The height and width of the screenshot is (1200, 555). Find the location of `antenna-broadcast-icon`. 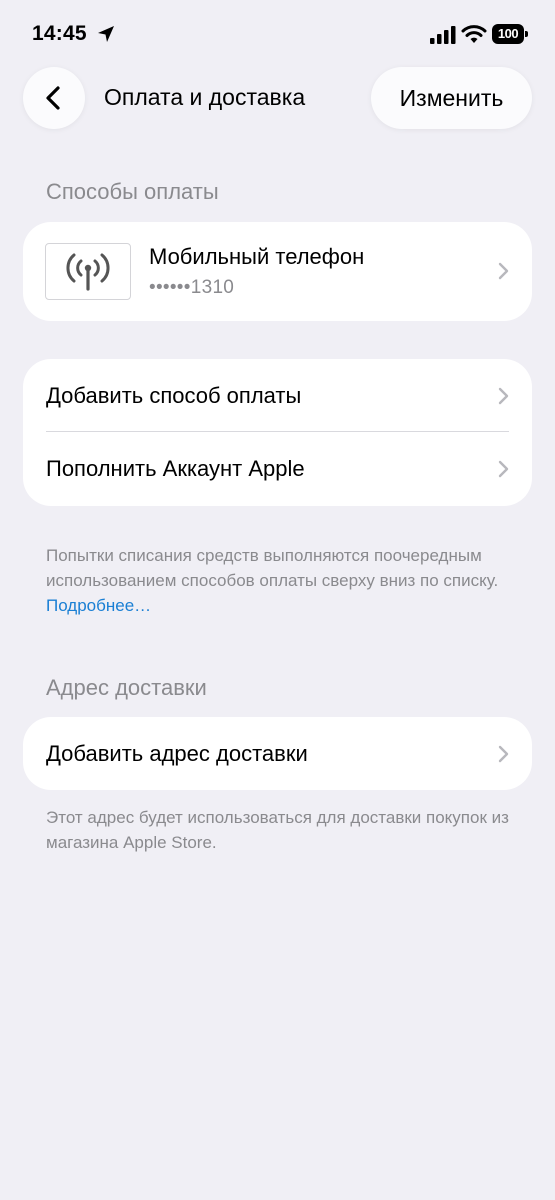

antenna-broadcast-icon is located at coordinates (88, 272).